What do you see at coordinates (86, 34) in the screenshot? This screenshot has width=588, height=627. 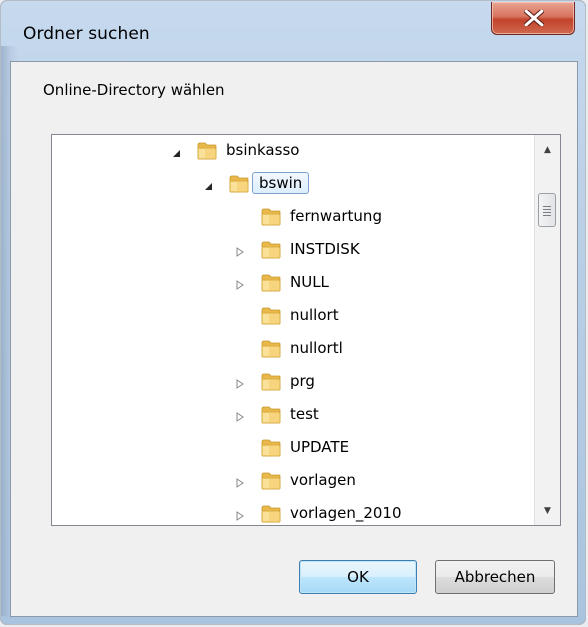 I see `window-title: Ordner suchen` at bounding box center [86, 34].